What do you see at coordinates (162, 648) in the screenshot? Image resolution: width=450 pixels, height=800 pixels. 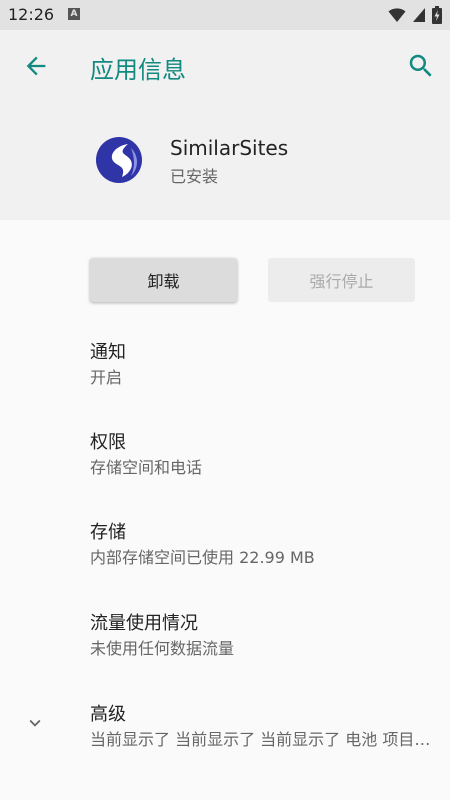 I see `pref-summary: 未使用任何数据流量` at bounding box center [162, 648].